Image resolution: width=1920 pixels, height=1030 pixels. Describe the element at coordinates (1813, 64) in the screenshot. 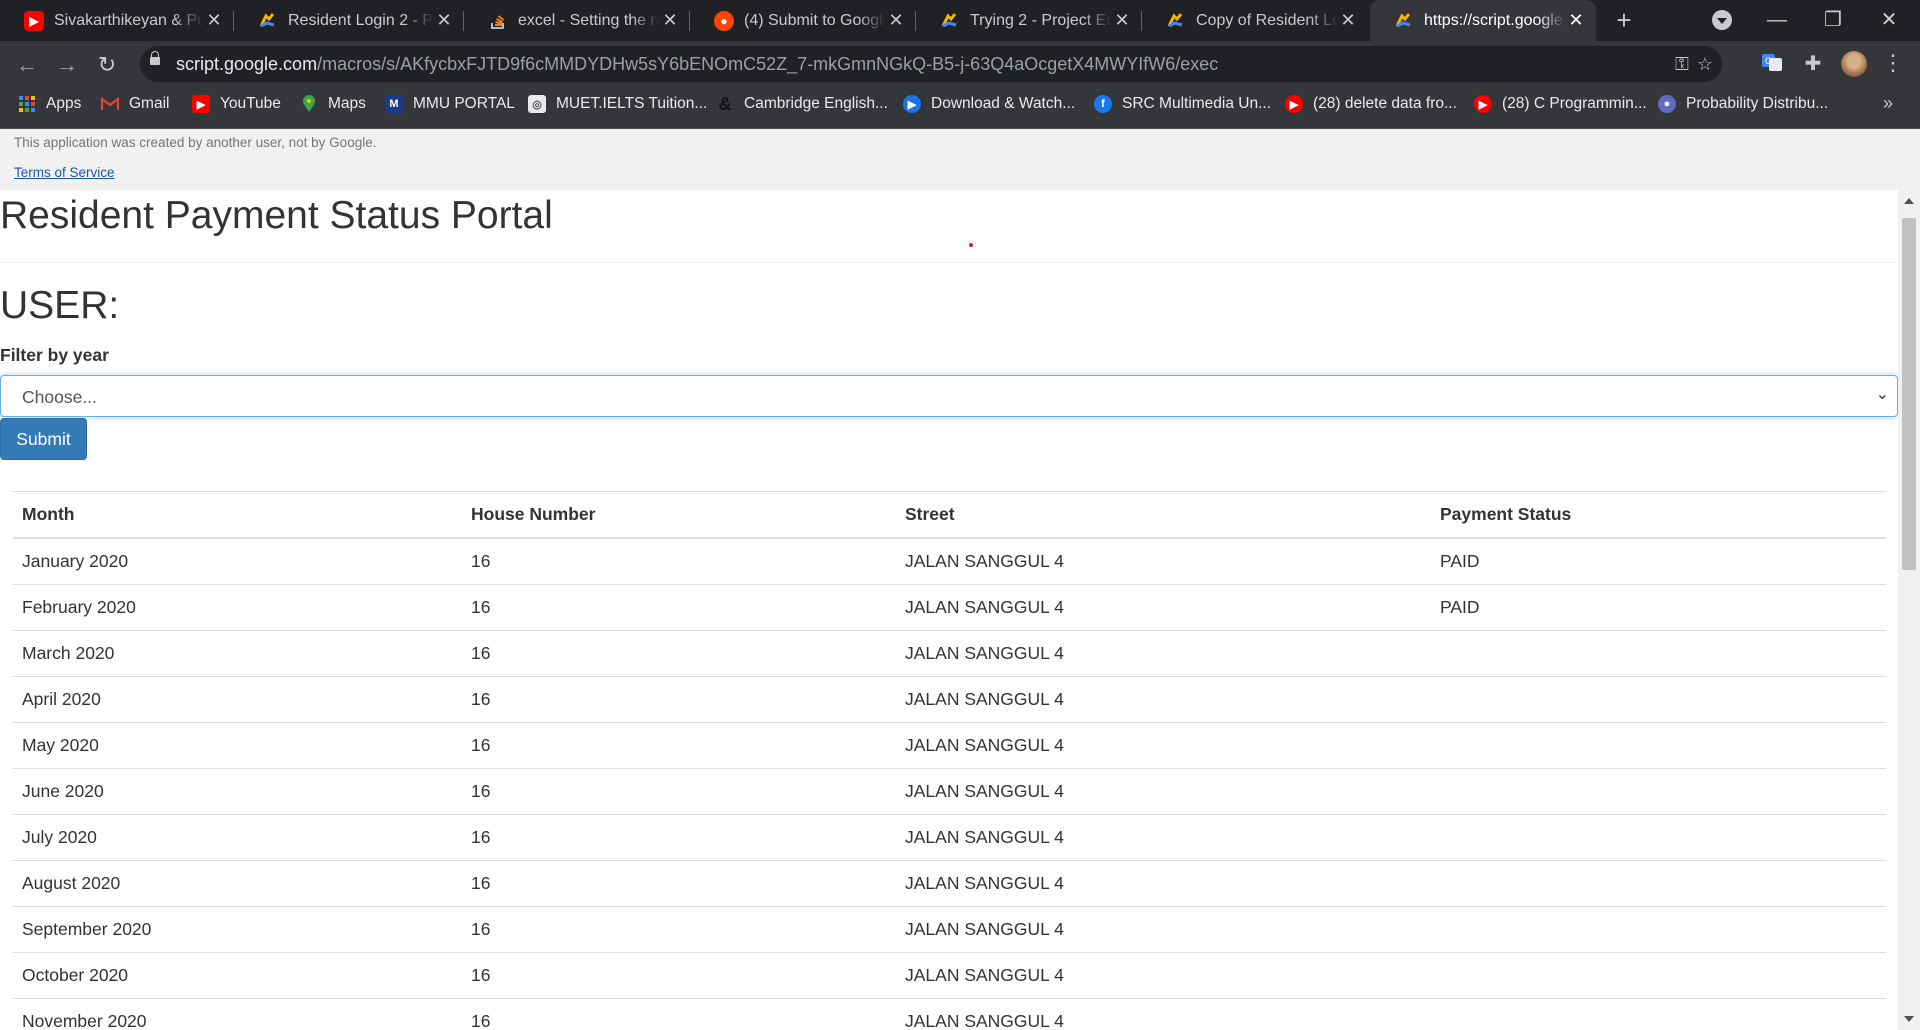

I see `extensions-puzzle-icon: ✚` at that location.